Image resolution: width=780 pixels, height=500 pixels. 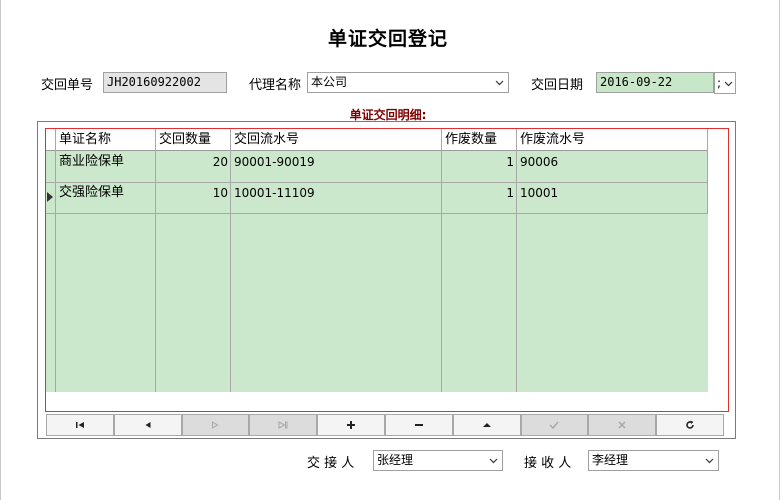 I want to click on record-navigator, so click(x=385, y=425).